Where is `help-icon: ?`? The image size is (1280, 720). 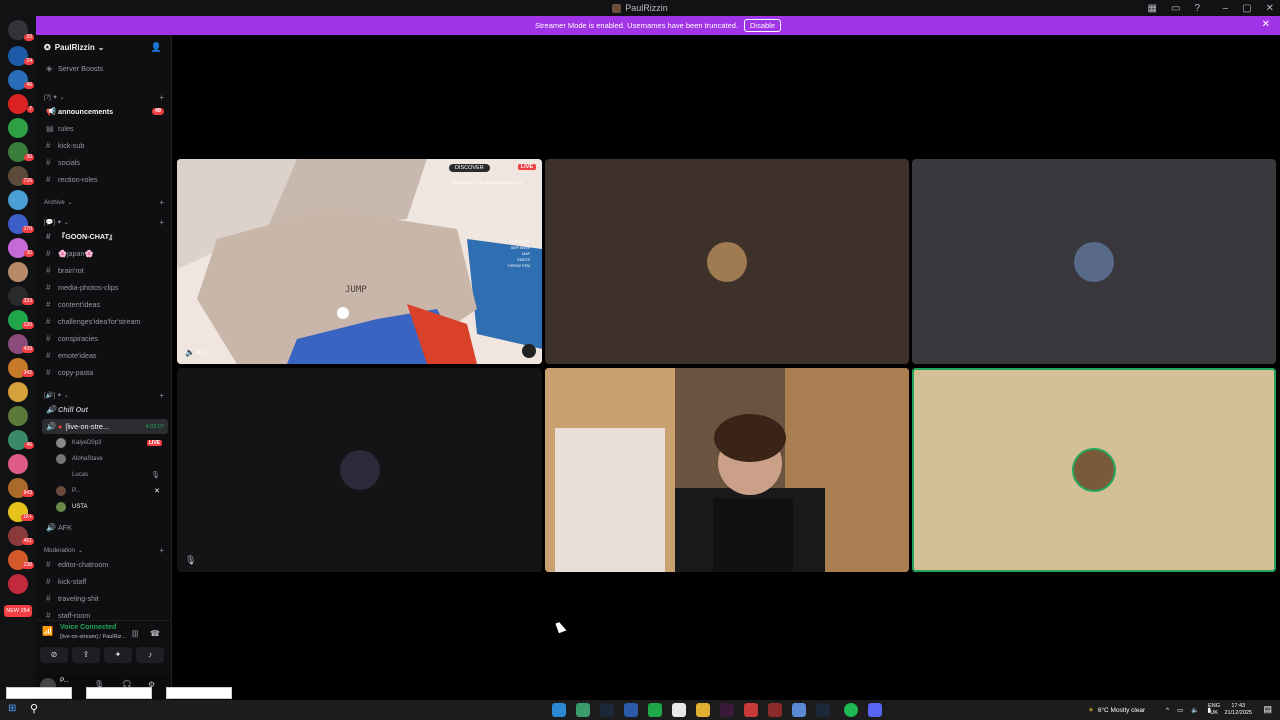 help-icon: ? is located at coordinates (1197, 8).